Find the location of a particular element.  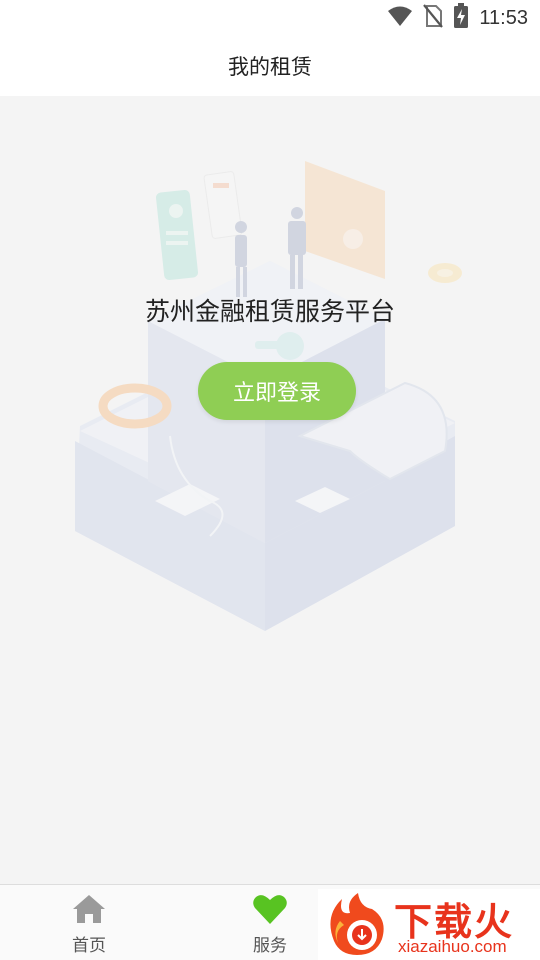

watermark-url: xiazaihuo.com is located at coordinates (452, 946).